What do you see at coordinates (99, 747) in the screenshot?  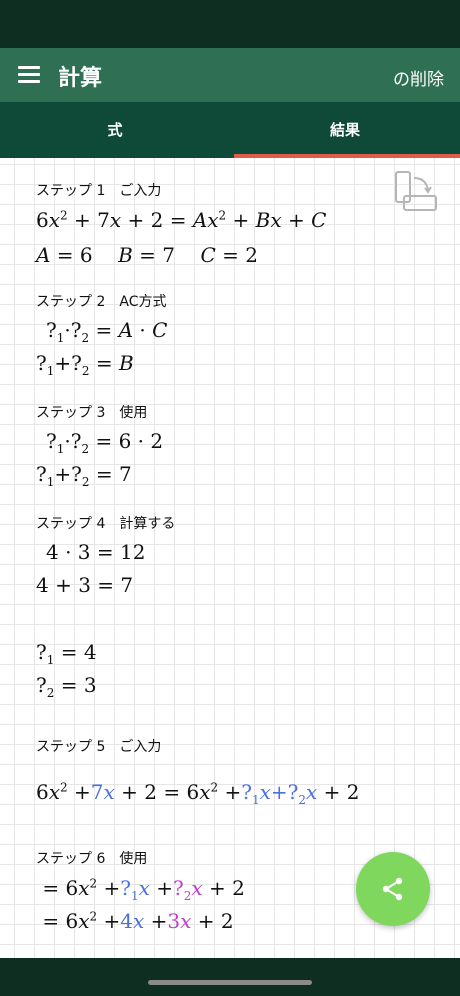 I see `step-title: ステップ 5 ご入力` at bounding box center [99, 747].